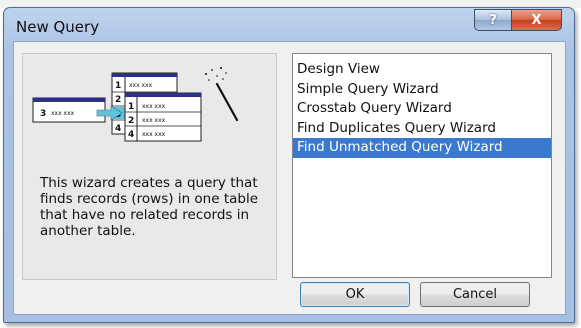 Image resolution: width=581 pixels, height=328 pixels. I want to click on front-row-2-number: 2, so click(131, 121).